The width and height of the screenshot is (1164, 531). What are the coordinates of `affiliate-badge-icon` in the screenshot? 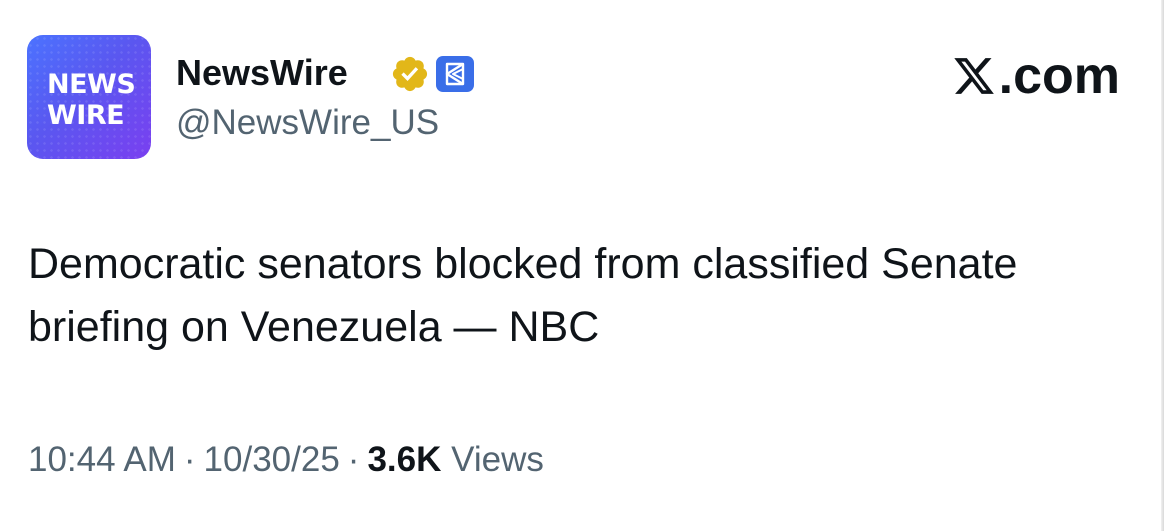 It's located at (455, 74).